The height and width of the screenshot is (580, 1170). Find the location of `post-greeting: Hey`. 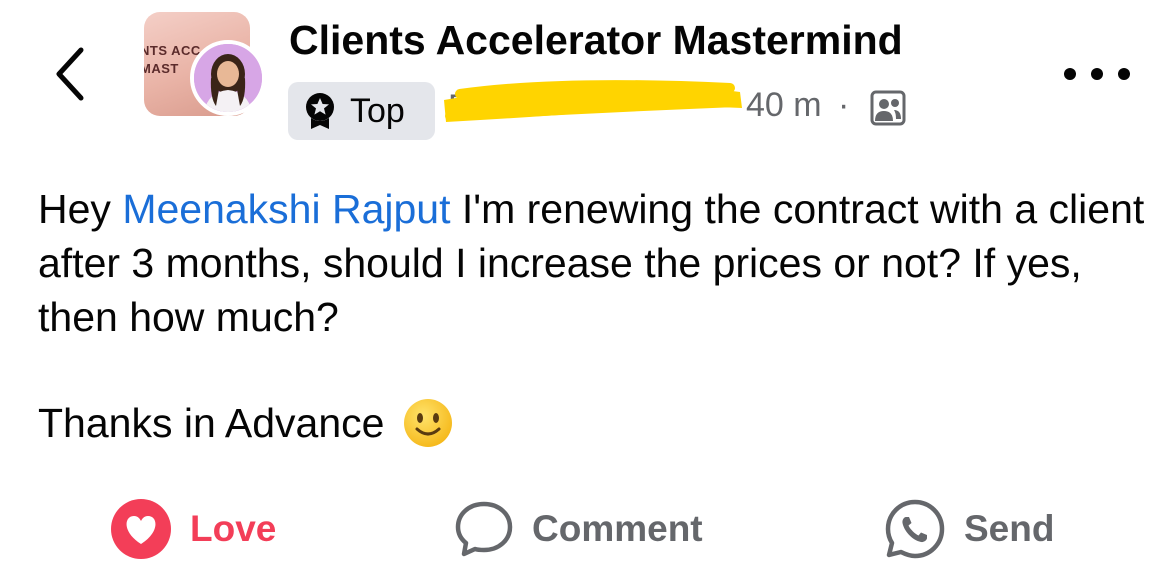

post-greeting: Hey is located at coordinates (80, 209).